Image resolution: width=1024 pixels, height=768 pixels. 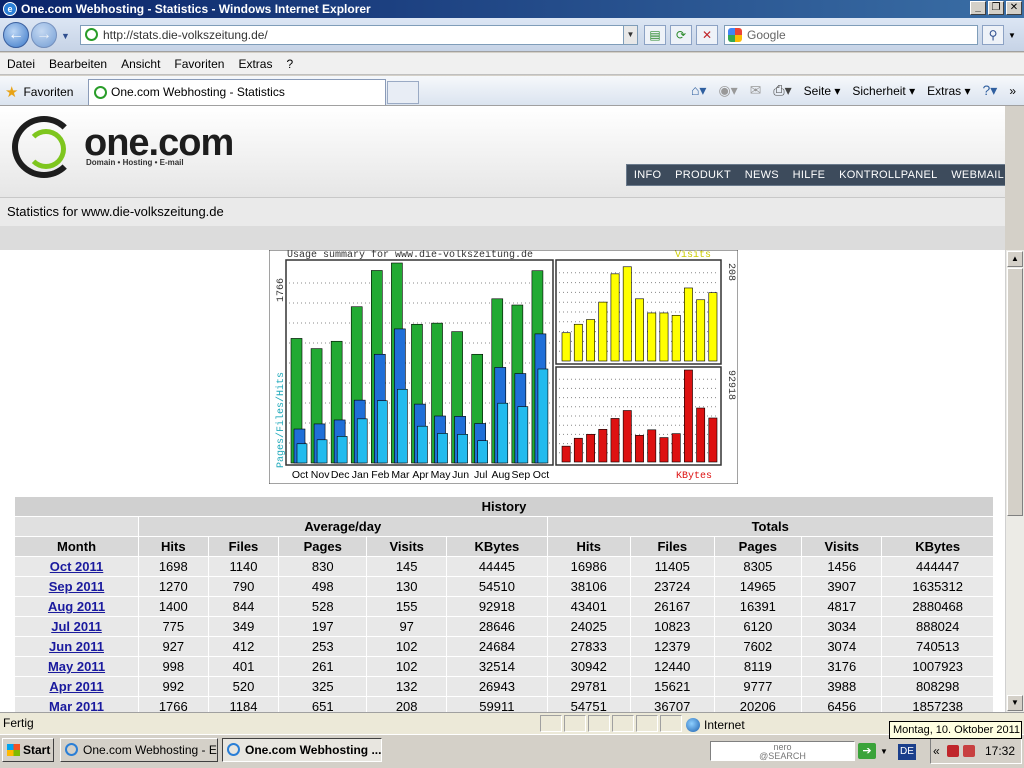 What do you see at coordinates (44, 147) in the screenshot?
I see `one-com-logo-icon` at bounding box center [44, 147].